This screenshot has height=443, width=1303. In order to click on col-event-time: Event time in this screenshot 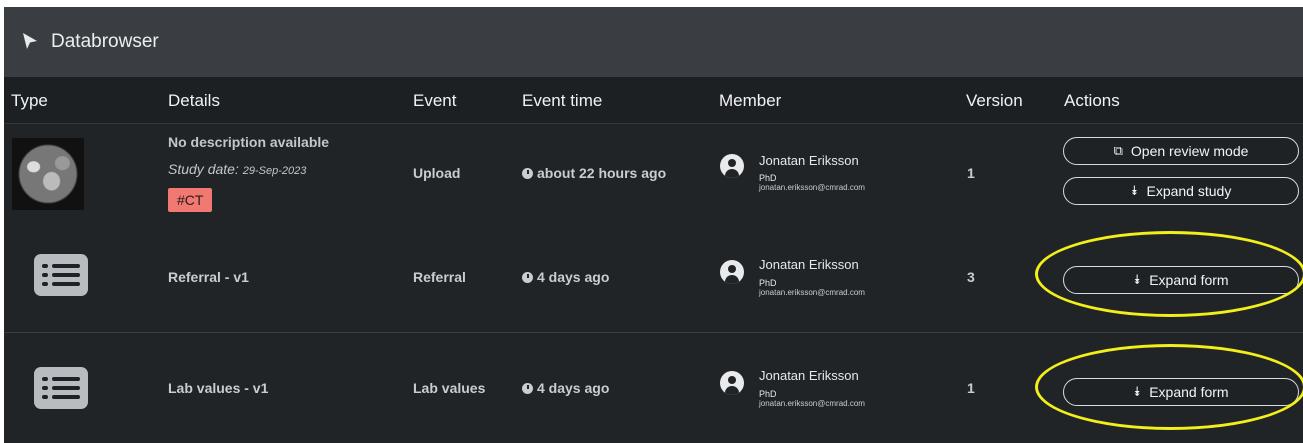, I will do `click(562, 100)`.